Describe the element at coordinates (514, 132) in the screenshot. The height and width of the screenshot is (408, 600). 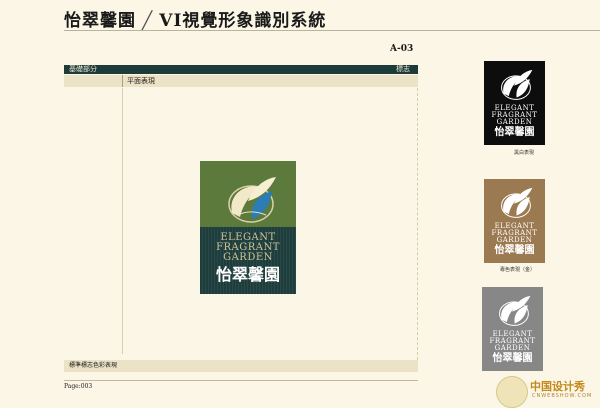
I see `bw-chinese: 怡翠馨園` at that location.